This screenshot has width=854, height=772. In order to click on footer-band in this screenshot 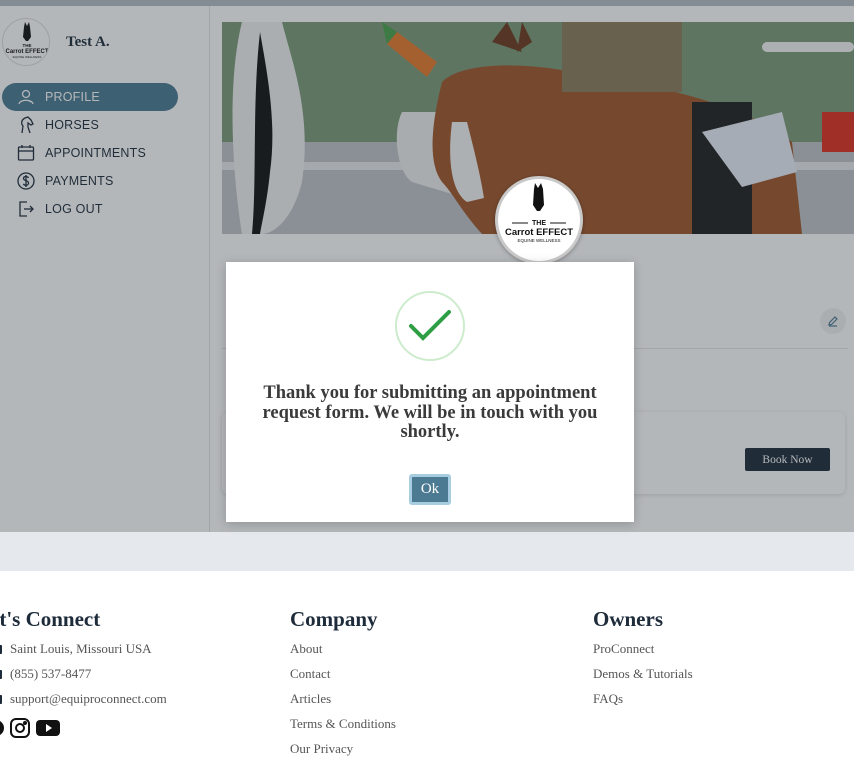, I will do `click(427, 551)`.